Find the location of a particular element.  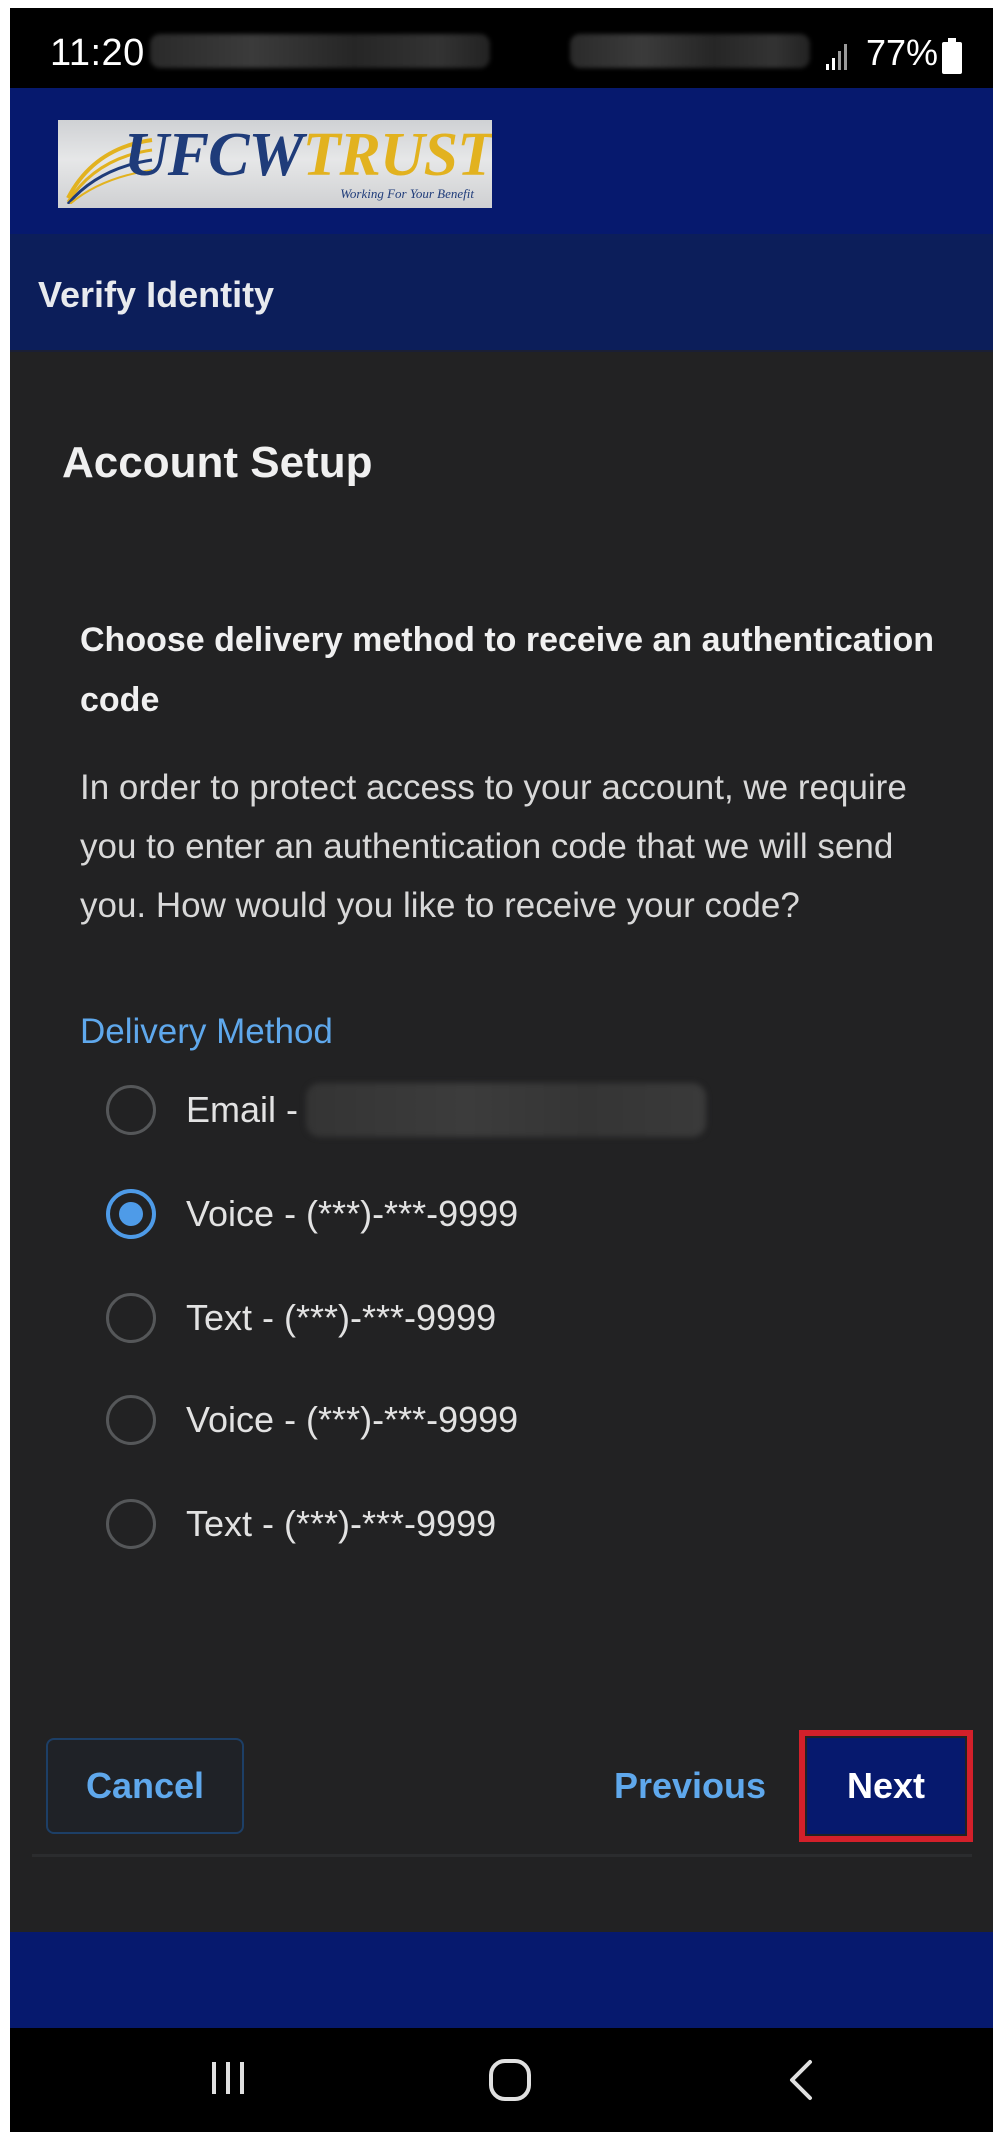

app-header: UFCWTRUST Working For Your Benefit is located at coordinates (501, 161).